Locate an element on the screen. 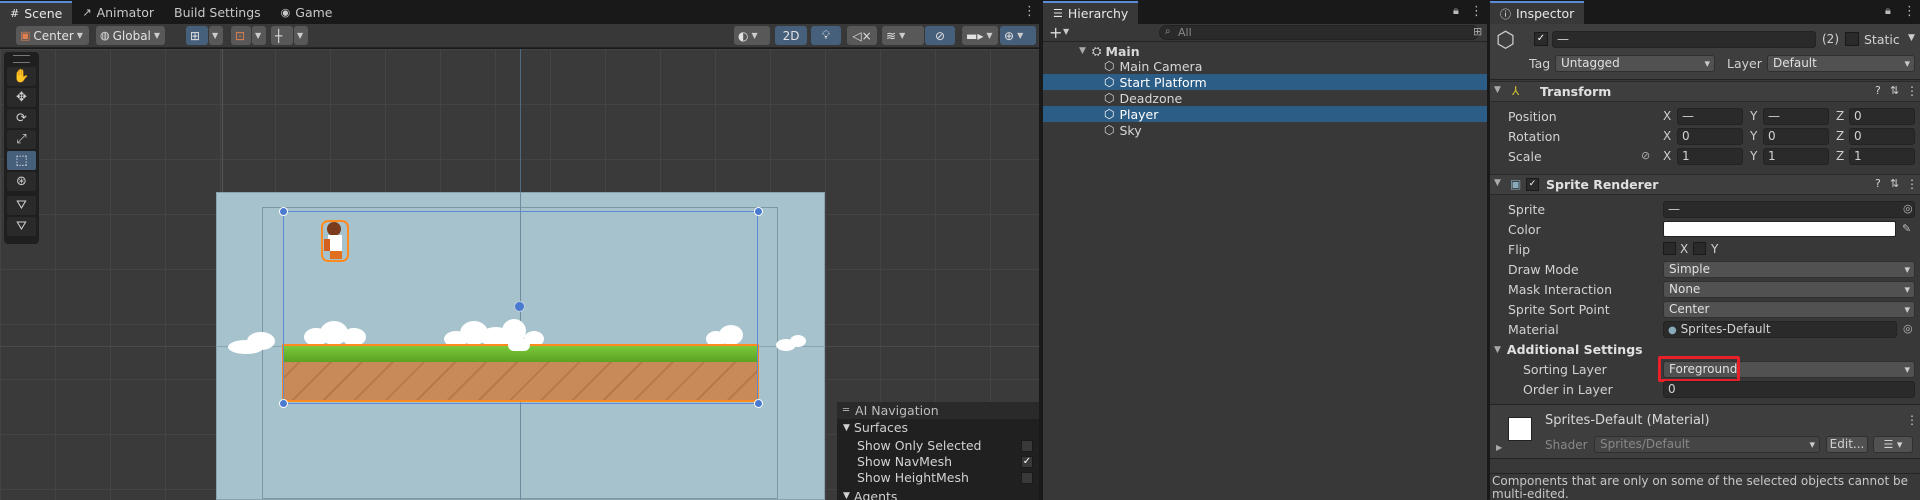 The height and width of the screenshot is (500, 1920). tab-scene: # Scene is located at coordinates (36, 12).